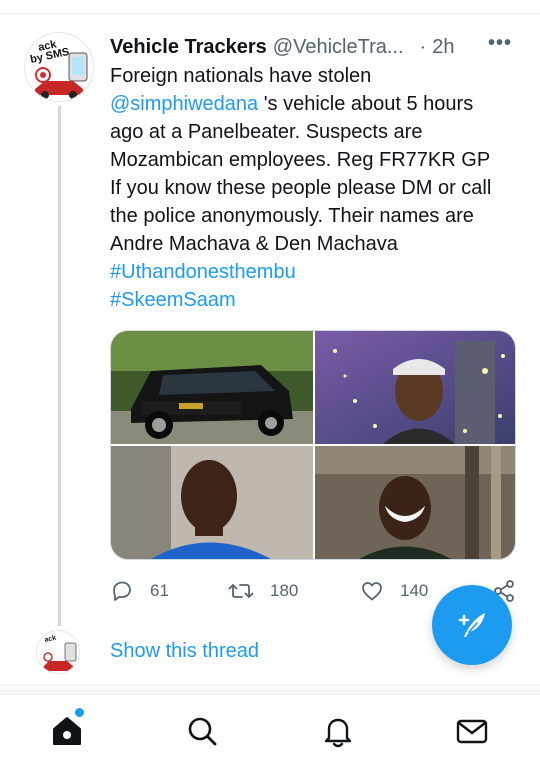 The height and width of the screenshot is (768, 540). Describe the element at coordinates (241, 591) in the screenshot. I see `retweet-icon` at that location.